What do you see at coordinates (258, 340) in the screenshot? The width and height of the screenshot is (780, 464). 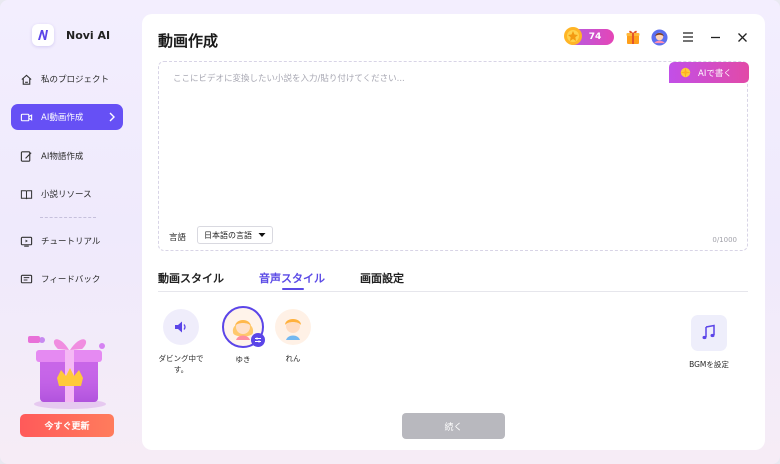 I see `settings-badge-icon` at bounding box center [258, 340].